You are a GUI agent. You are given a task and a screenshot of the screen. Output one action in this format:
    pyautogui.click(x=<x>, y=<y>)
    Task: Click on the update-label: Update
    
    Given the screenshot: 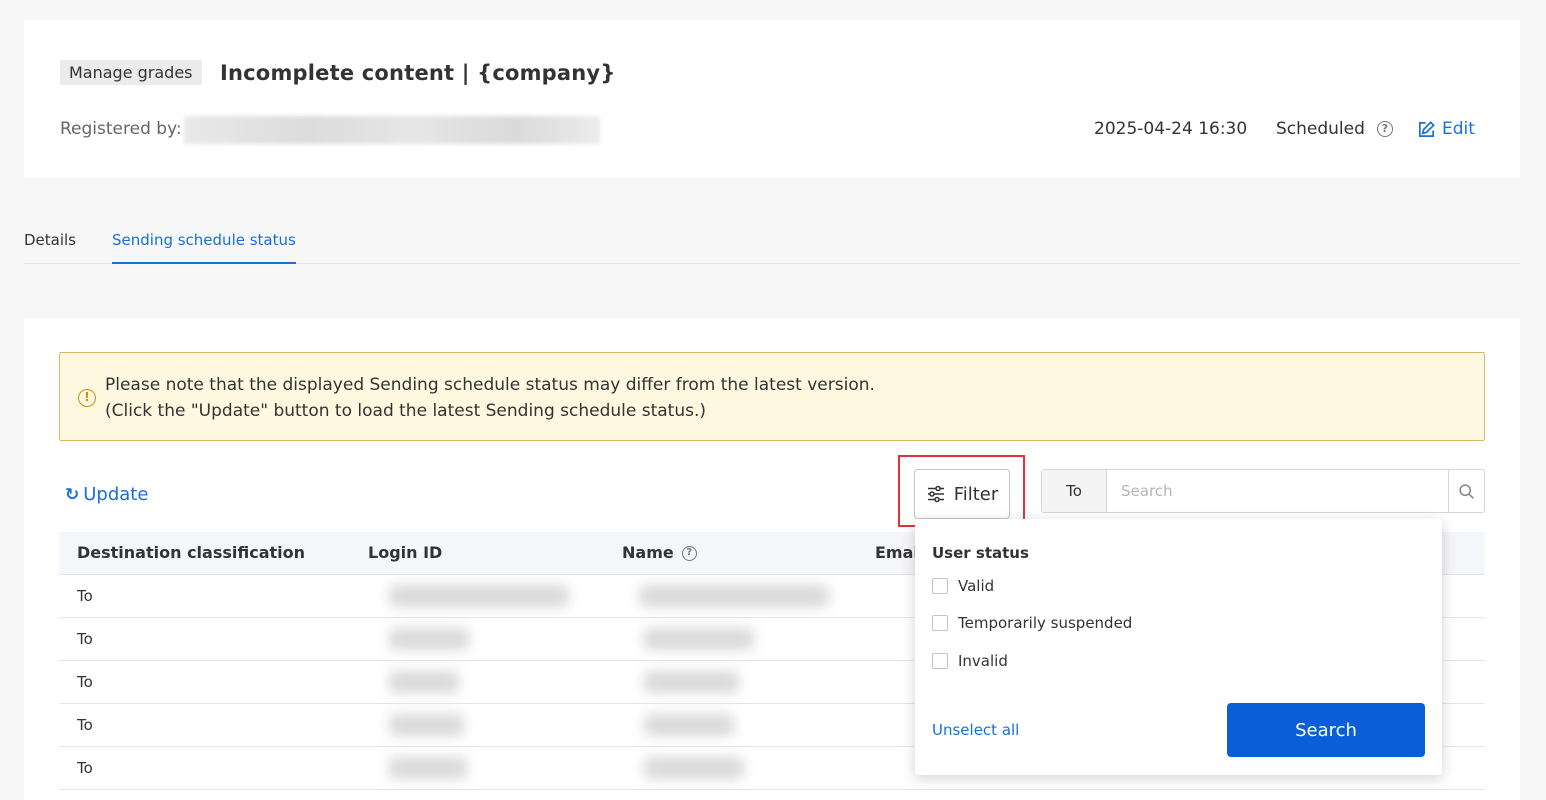 What is the action you would take?
    pyautogui.click(x=116, y=494)
    